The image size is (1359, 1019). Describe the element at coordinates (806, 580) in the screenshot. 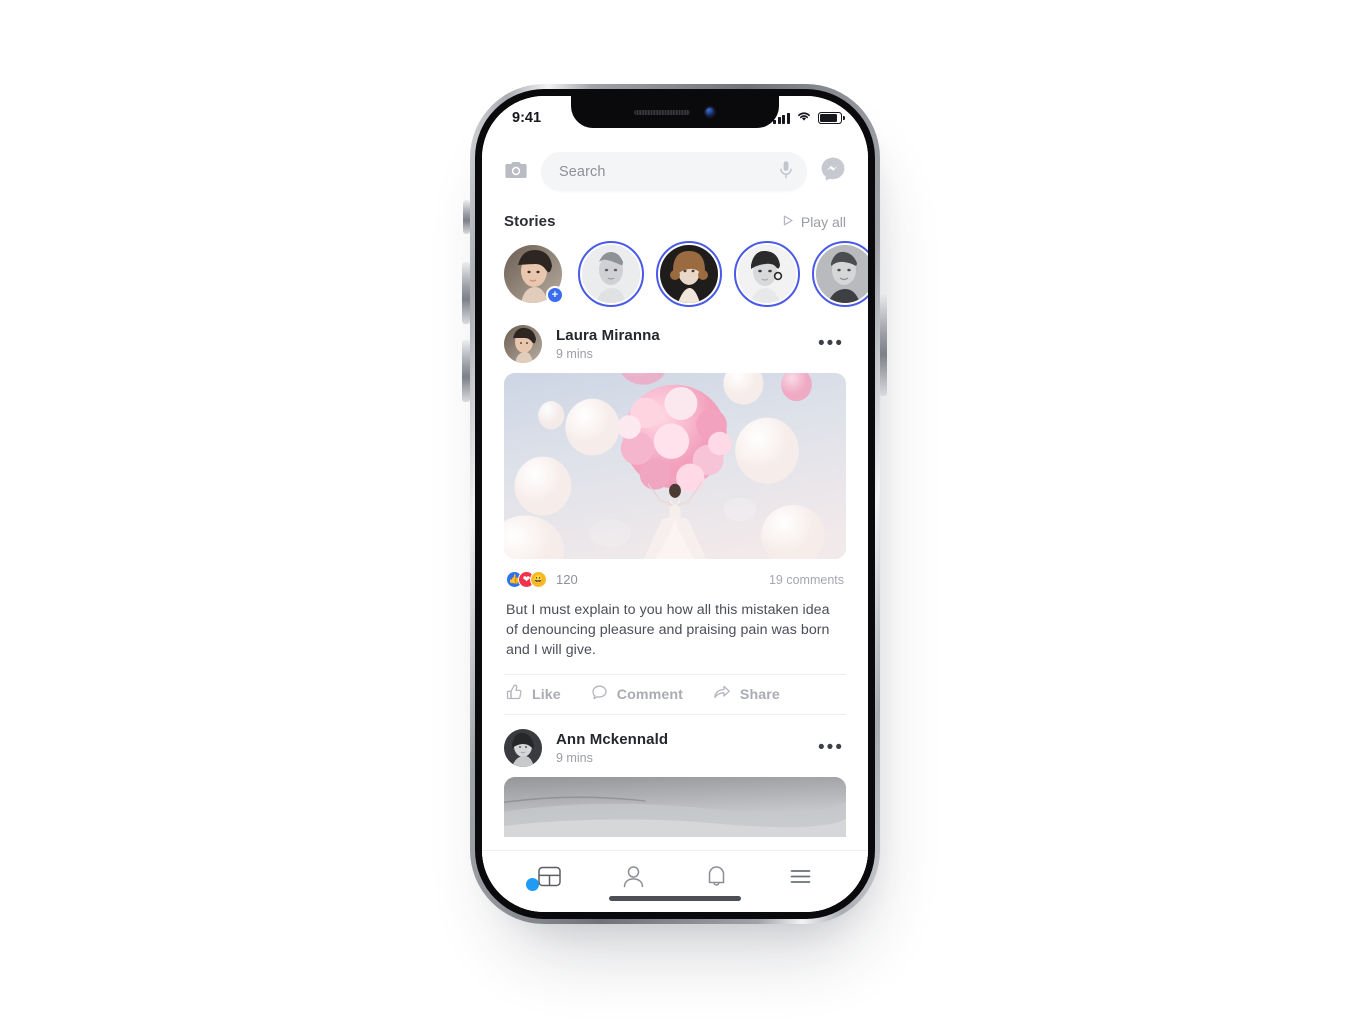

I see `comment-count: 19 comments` at that location.